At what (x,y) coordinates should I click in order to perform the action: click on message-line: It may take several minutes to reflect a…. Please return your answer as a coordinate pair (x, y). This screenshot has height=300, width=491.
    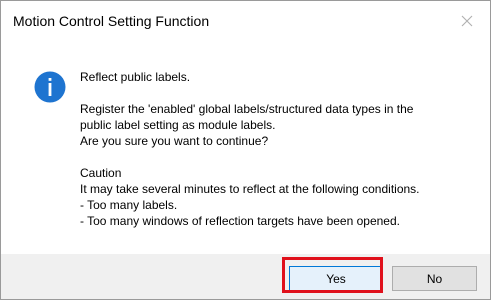
    Looking at the image, I should click on (250, 189).